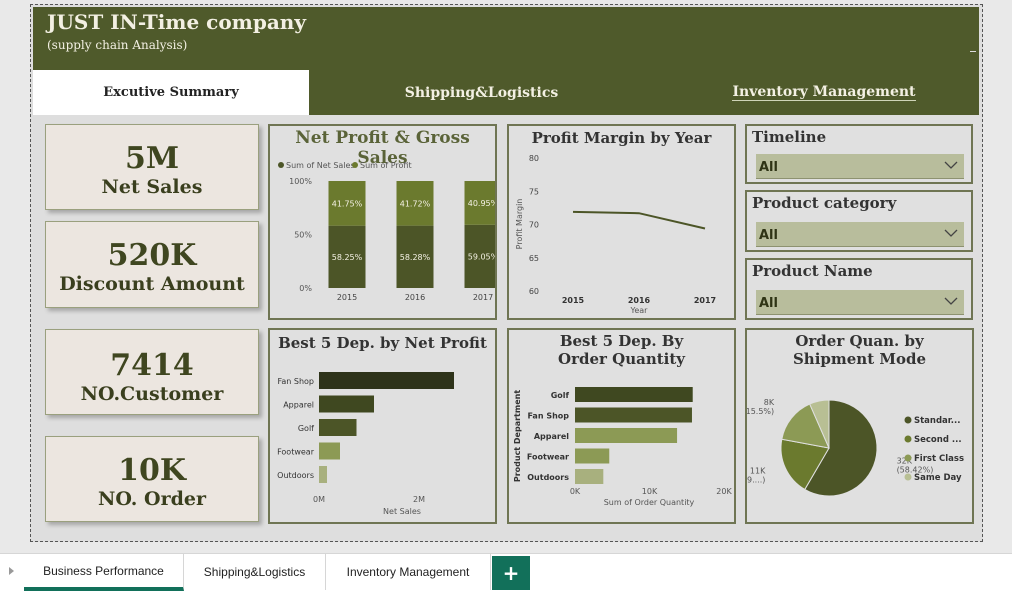 The height and width of the screenshot is (592, 1012). What do you see at coordinates (724, 491) in the screenshot?
I see `x-tick-label: 20K` at bounding box center [724, 491].